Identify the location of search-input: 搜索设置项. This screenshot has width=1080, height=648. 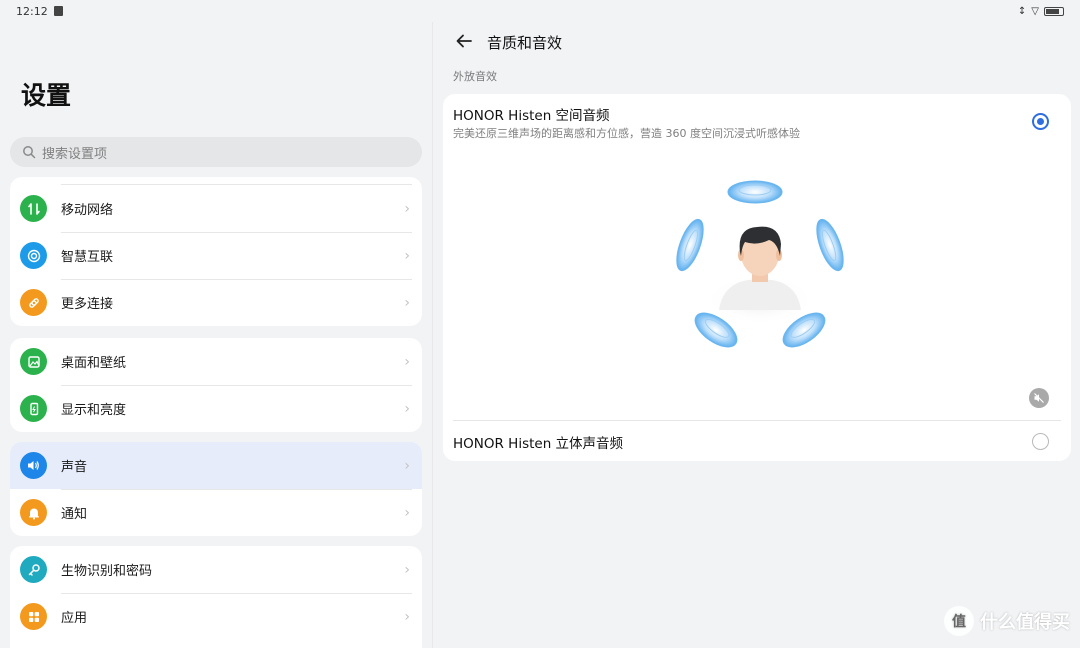
(216, 152).